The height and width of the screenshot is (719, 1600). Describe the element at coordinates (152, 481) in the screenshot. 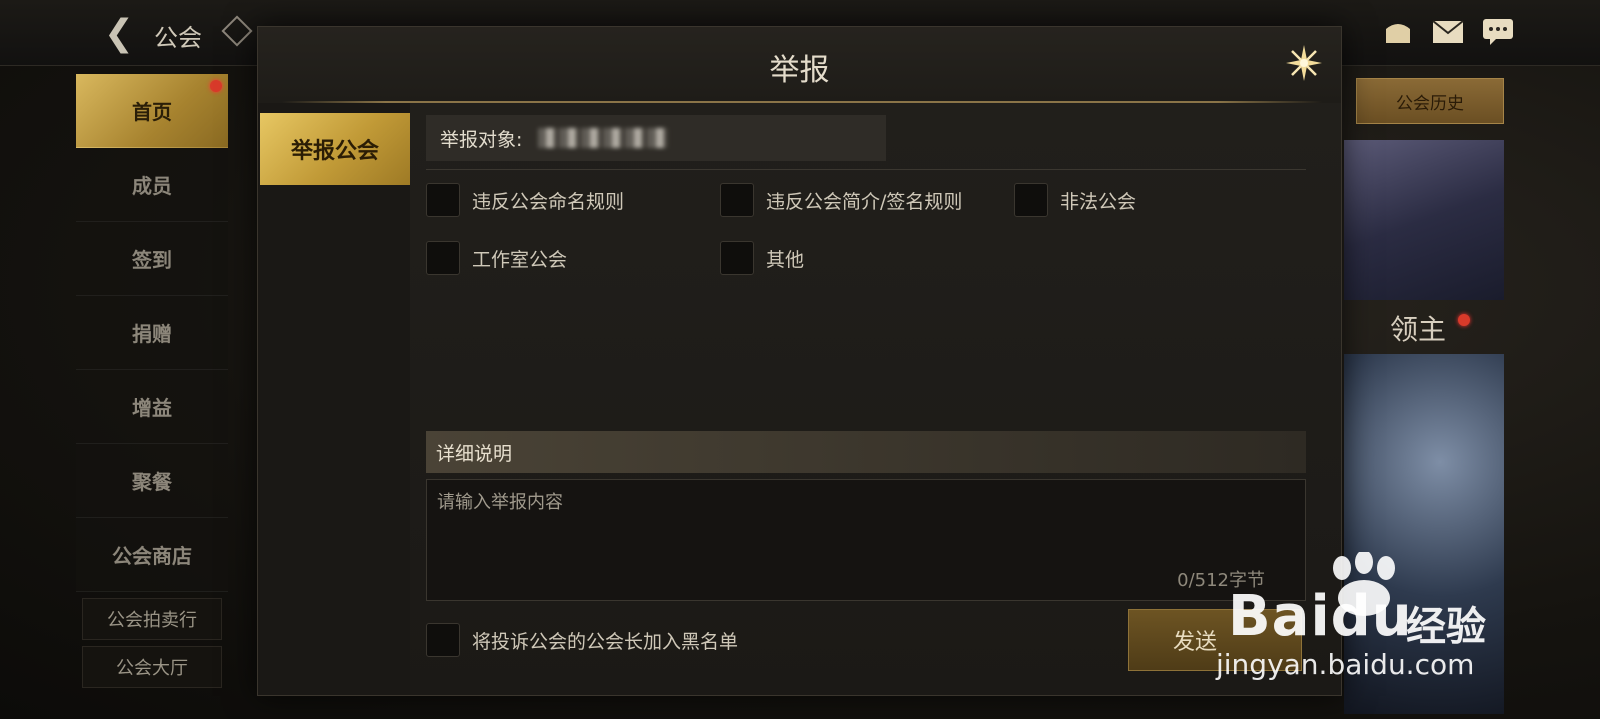

I see `side-item-feast: 聚餐` at that location.